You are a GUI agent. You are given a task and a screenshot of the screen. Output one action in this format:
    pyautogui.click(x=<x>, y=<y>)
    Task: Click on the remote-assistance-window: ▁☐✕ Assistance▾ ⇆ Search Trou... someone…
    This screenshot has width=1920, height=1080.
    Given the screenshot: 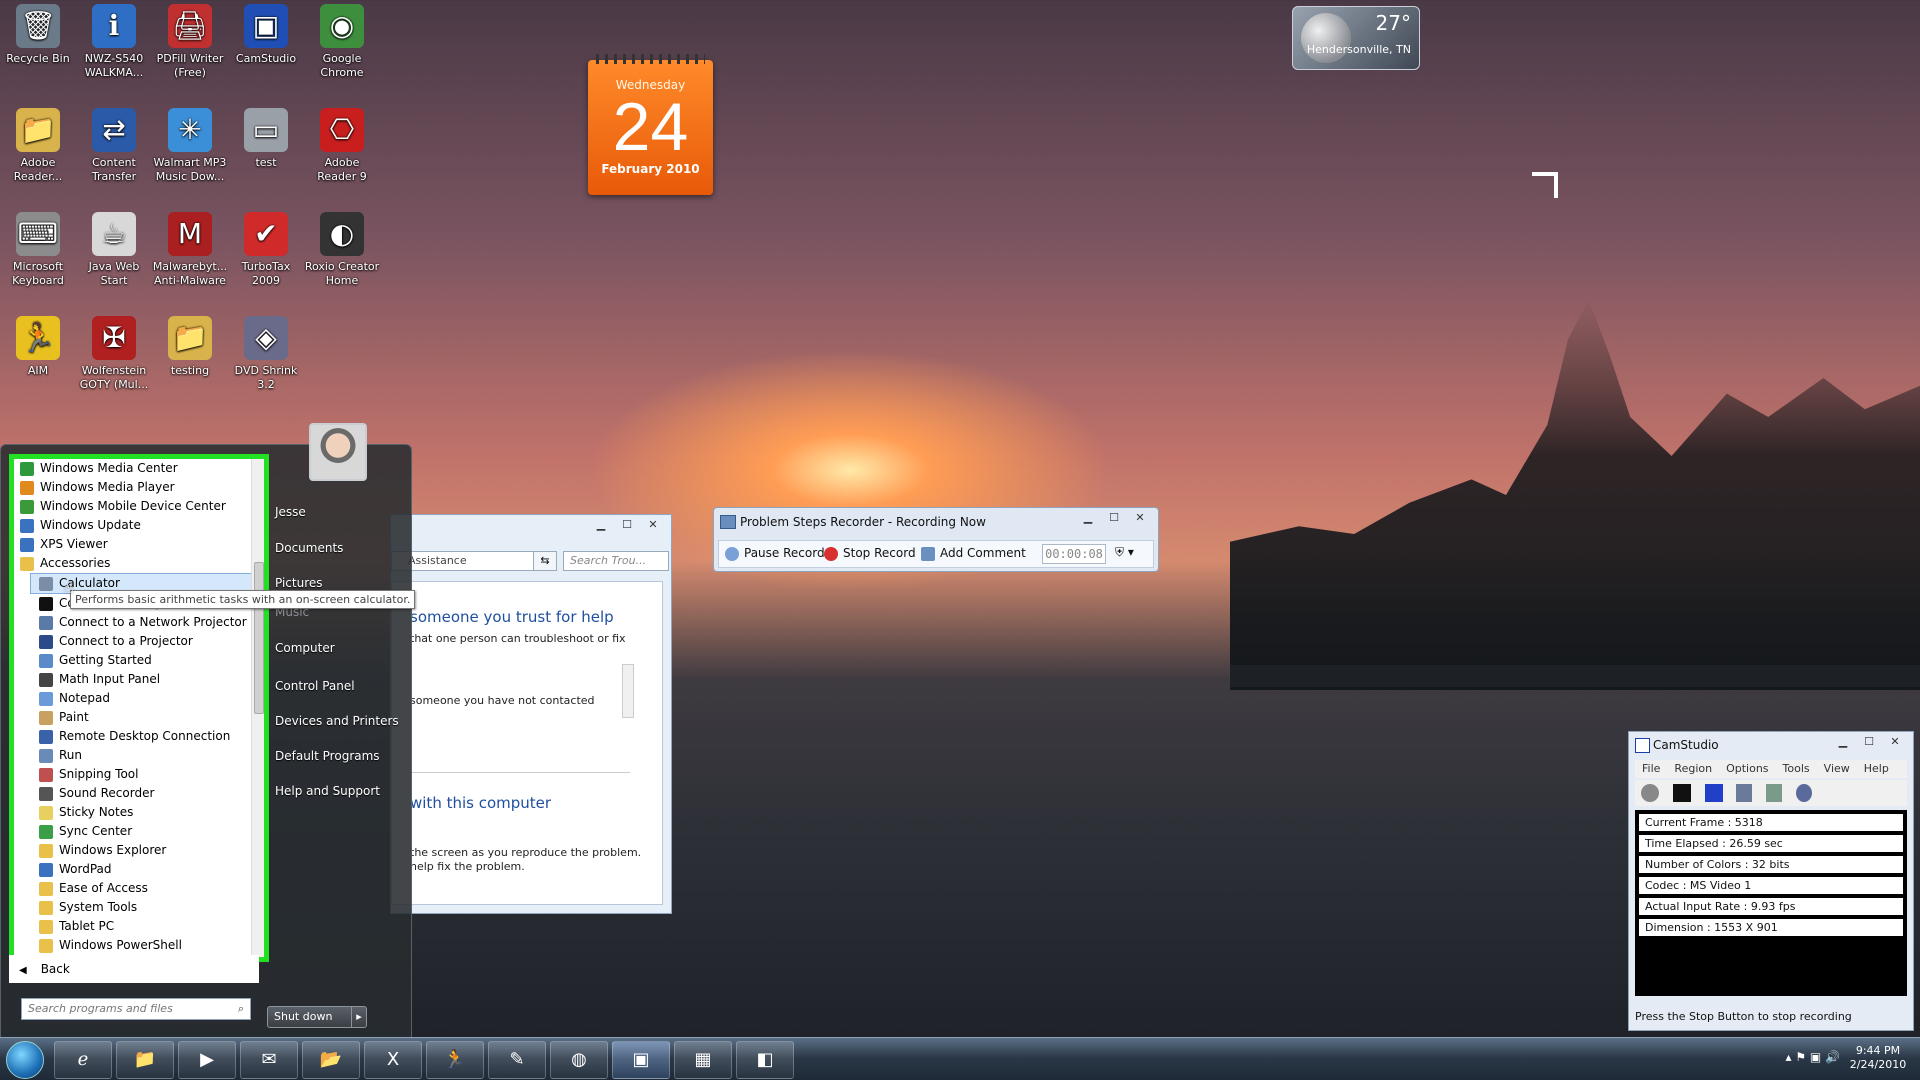 What is the action you would take?
    pyautogui.click(x=531, y=714)
    